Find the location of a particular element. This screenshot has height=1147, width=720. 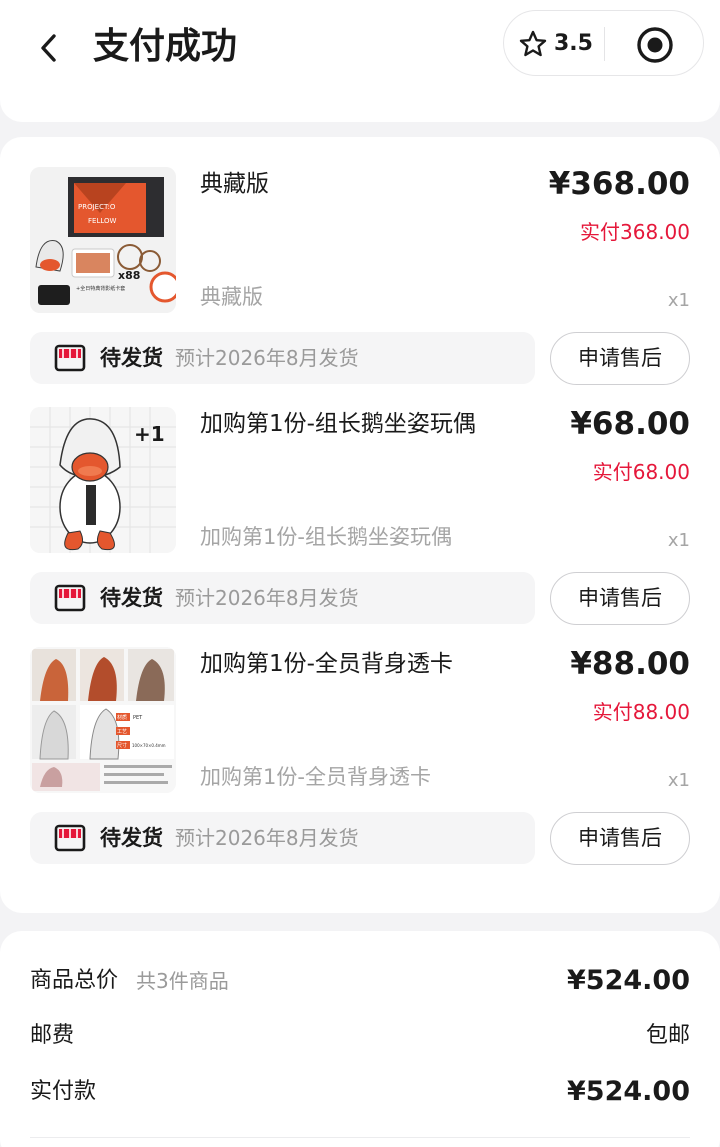

capsule-divider is located at coordinates (604, 44).